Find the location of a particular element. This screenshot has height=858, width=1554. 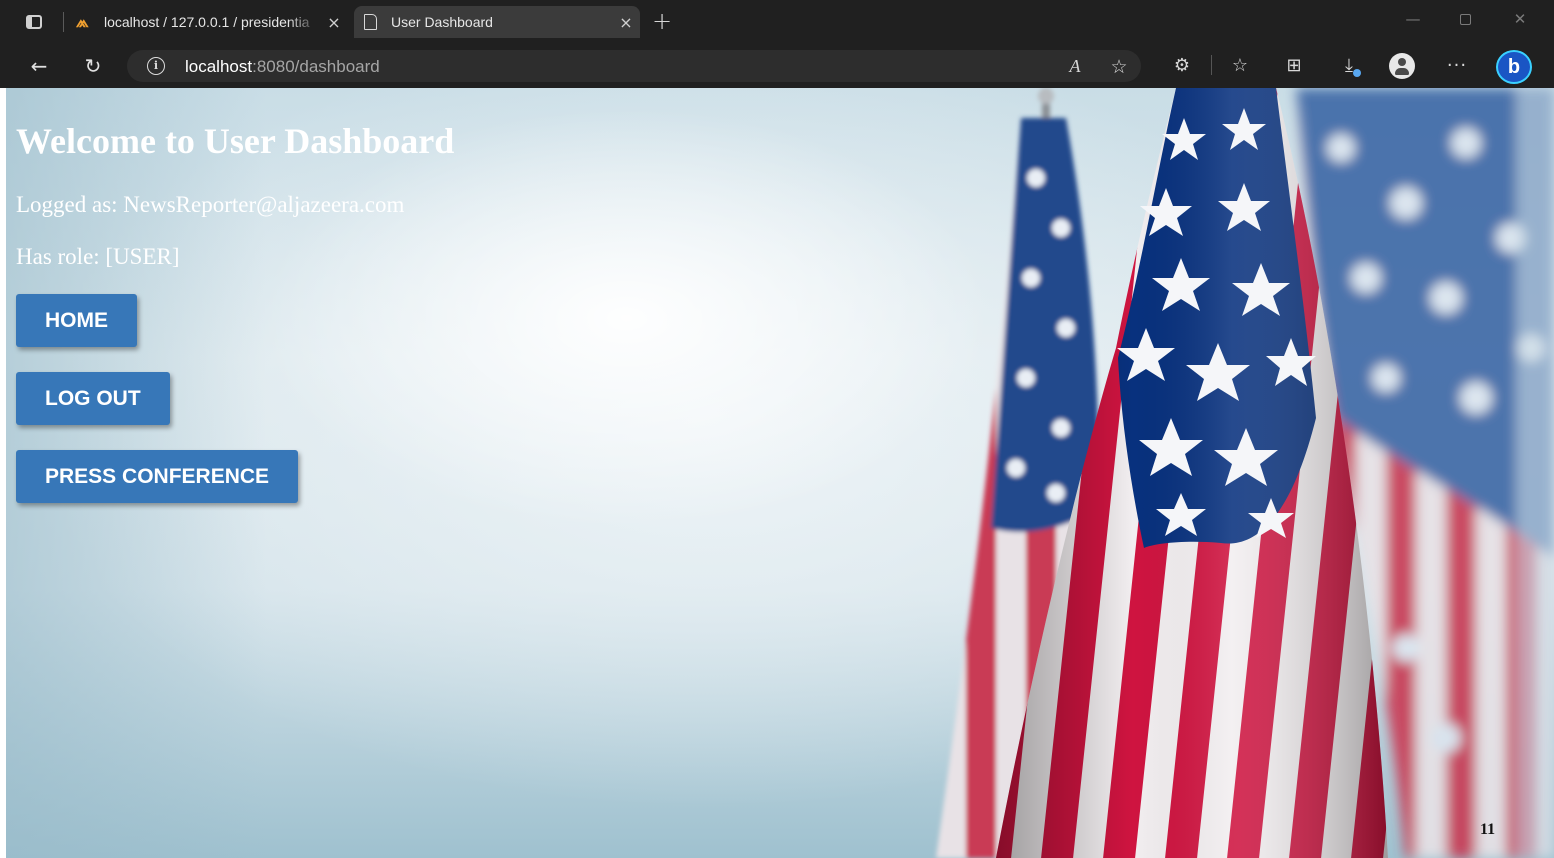

close-window-button: ✕ is located at coordinates (1520, 19).